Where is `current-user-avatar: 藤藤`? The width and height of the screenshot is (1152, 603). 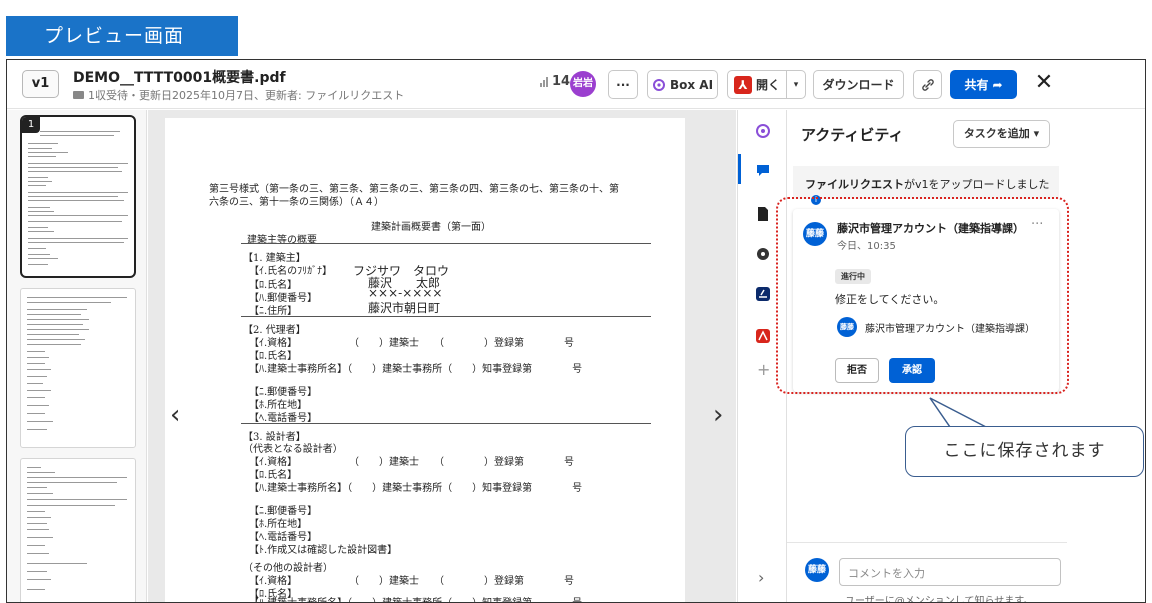
current-user-avatar: 藤藤 is located at coordinates (817, 570).